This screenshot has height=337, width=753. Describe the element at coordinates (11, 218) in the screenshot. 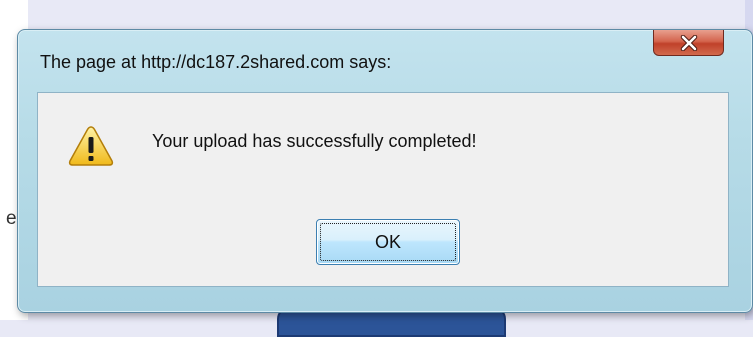

I see `background-partial-text: e` at that location.